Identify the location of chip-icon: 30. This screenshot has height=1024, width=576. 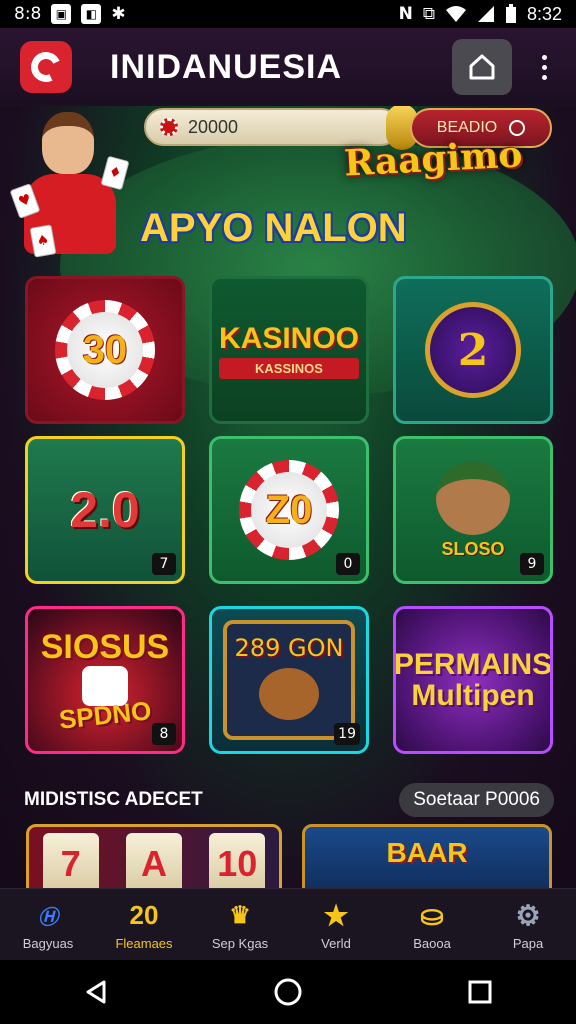
(105, 350).